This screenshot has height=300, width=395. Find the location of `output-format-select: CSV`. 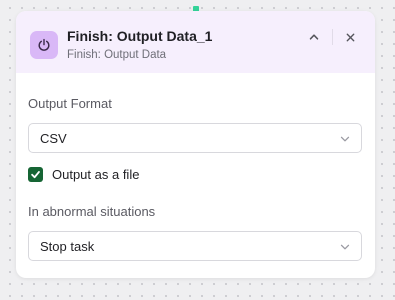

output-format-select: CSV is located at coordinates (195, 138).